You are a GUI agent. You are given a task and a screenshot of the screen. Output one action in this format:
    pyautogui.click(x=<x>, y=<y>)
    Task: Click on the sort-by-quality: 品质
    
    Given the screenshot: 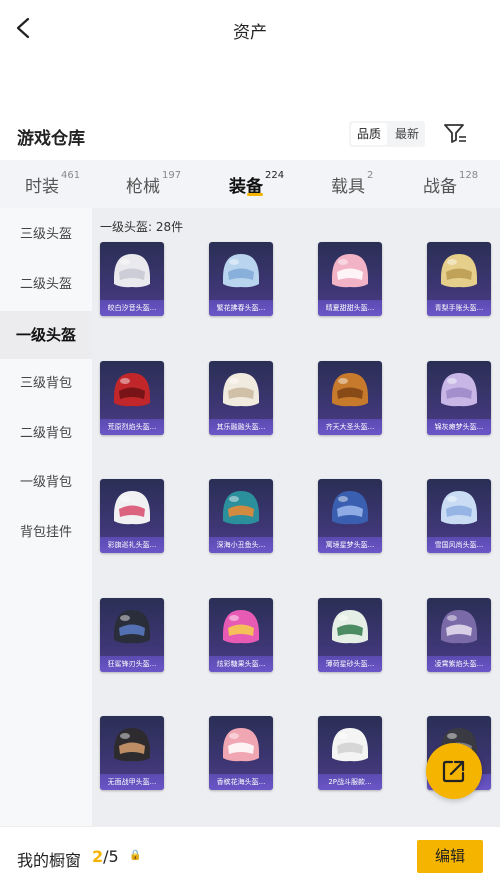 What is the action you would take?
    pyautogui.click(x=369, y=134)
    